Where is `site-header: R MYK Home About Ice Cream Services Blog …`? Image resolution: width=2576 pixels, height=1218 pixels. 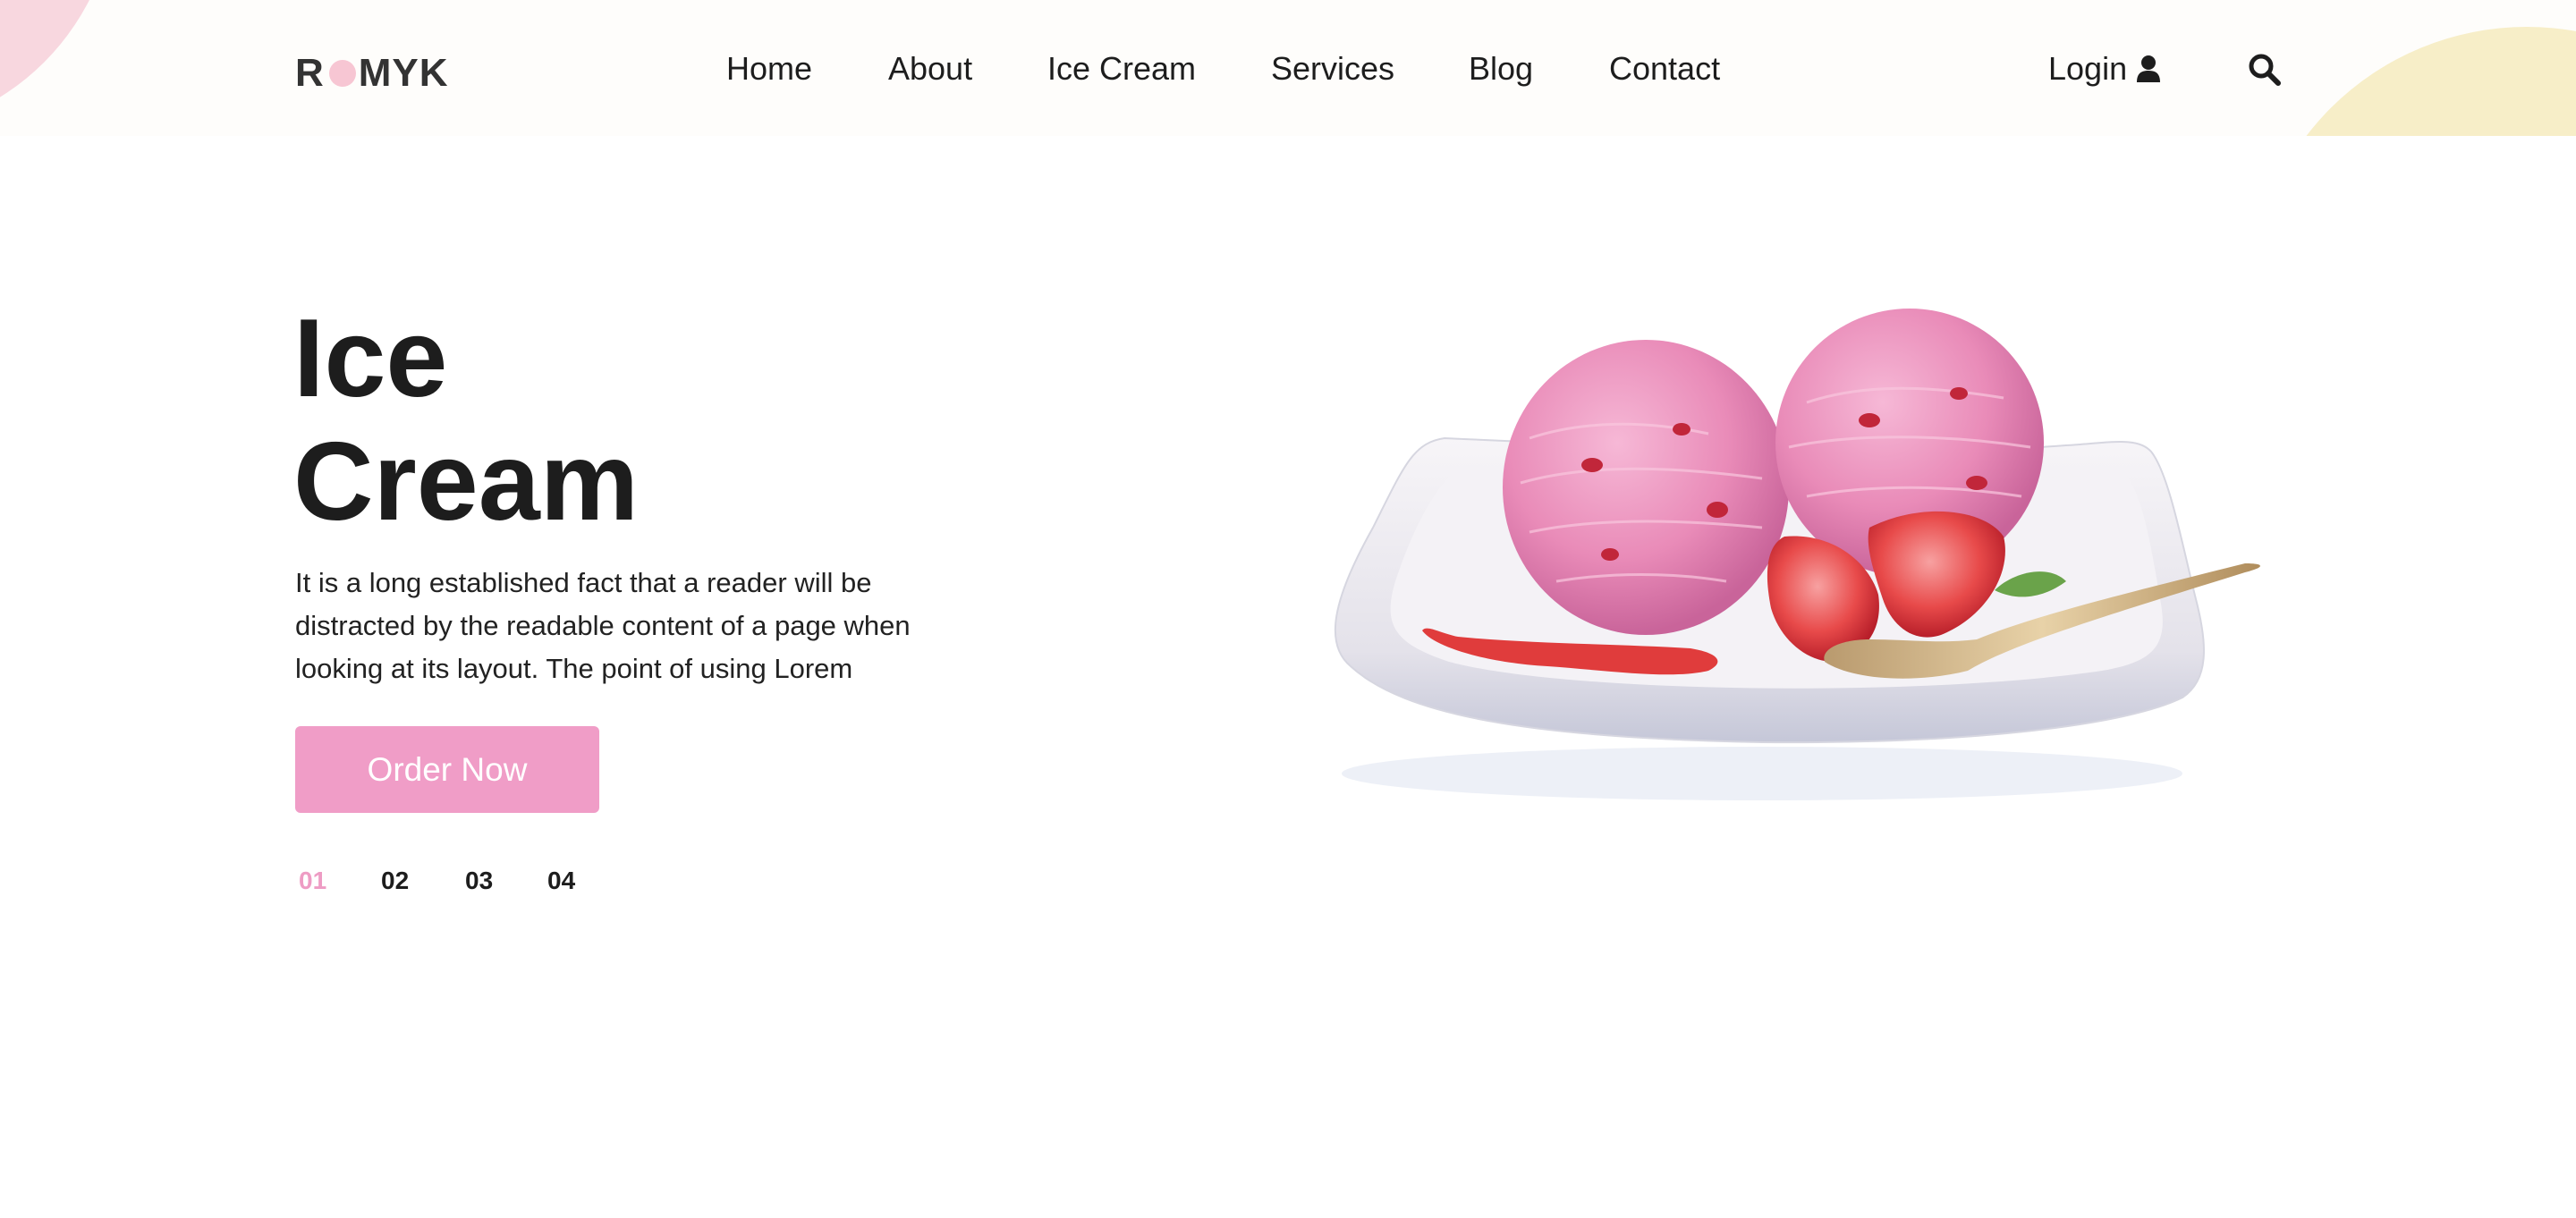 site-header: R MYK Home About Ice Cream Services Blog … is located at coordinates (1288, 68).